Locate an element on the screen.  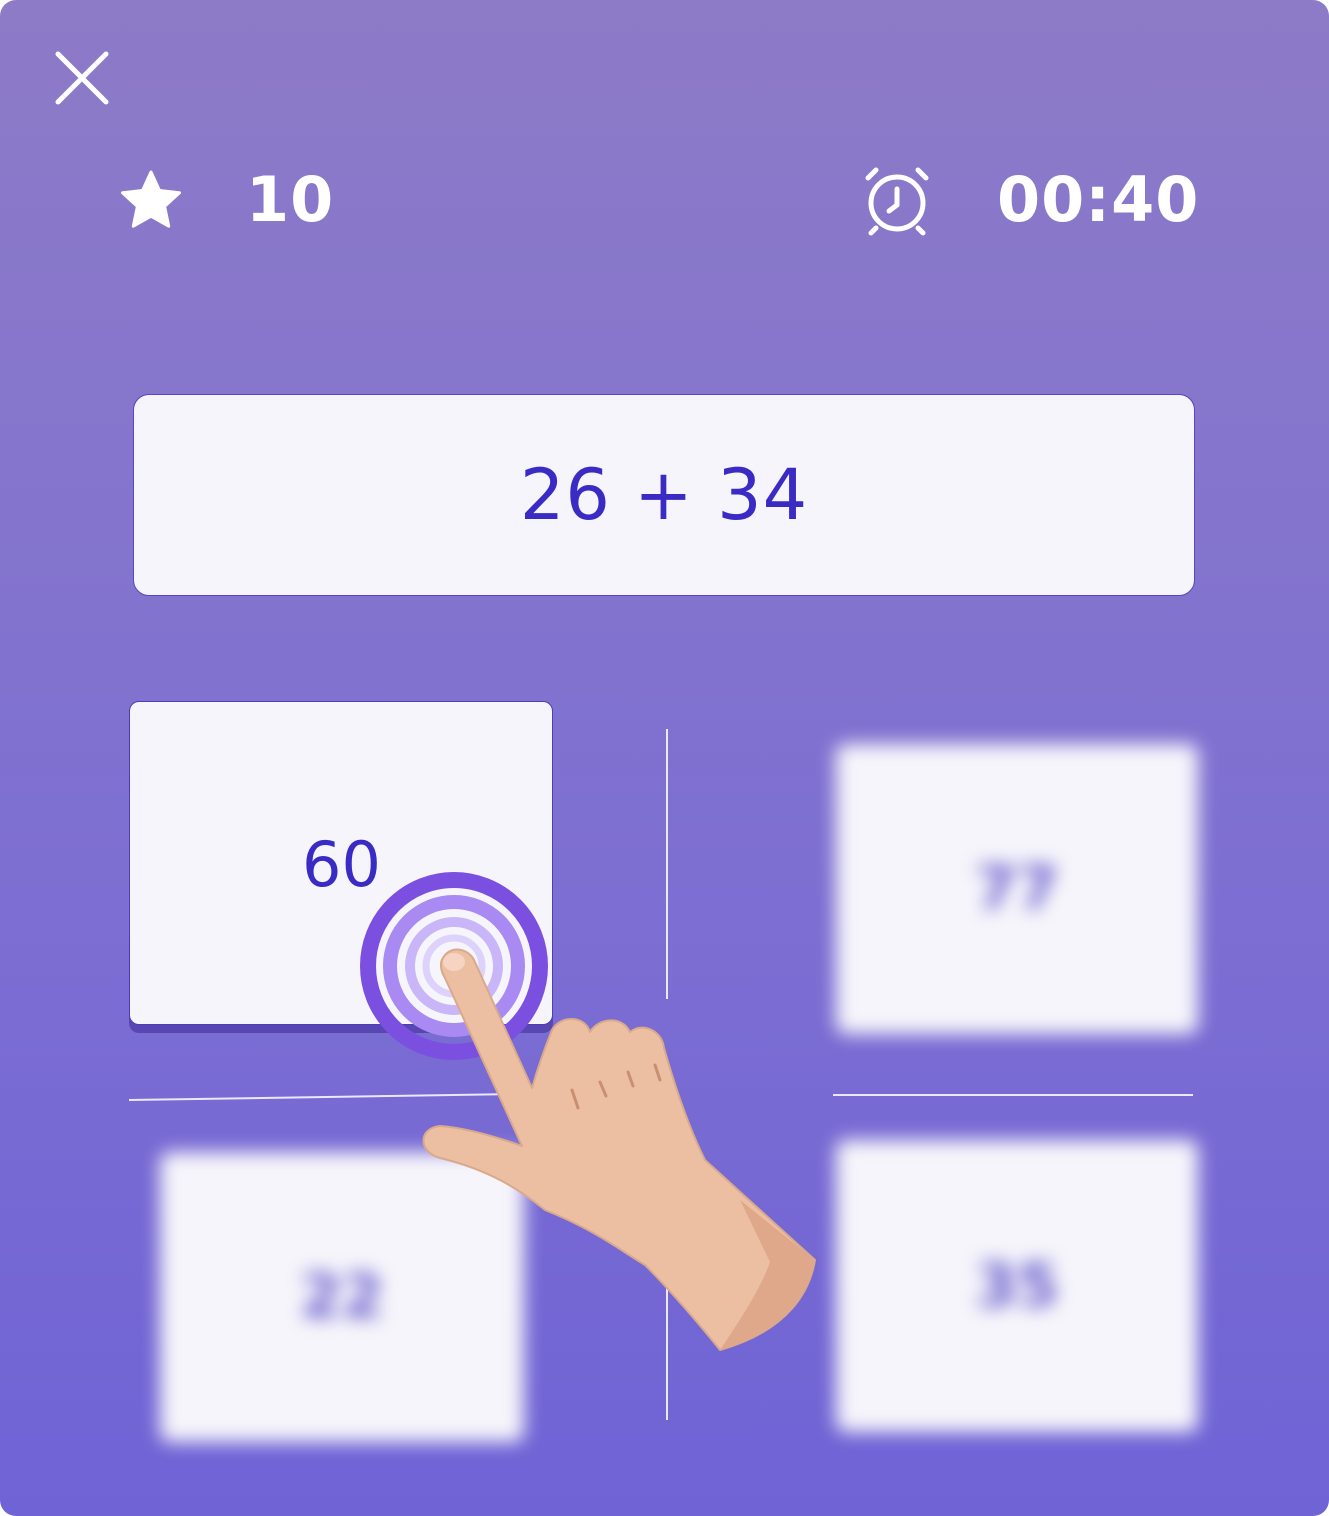
star-icon is located at coordinates (151, 200).